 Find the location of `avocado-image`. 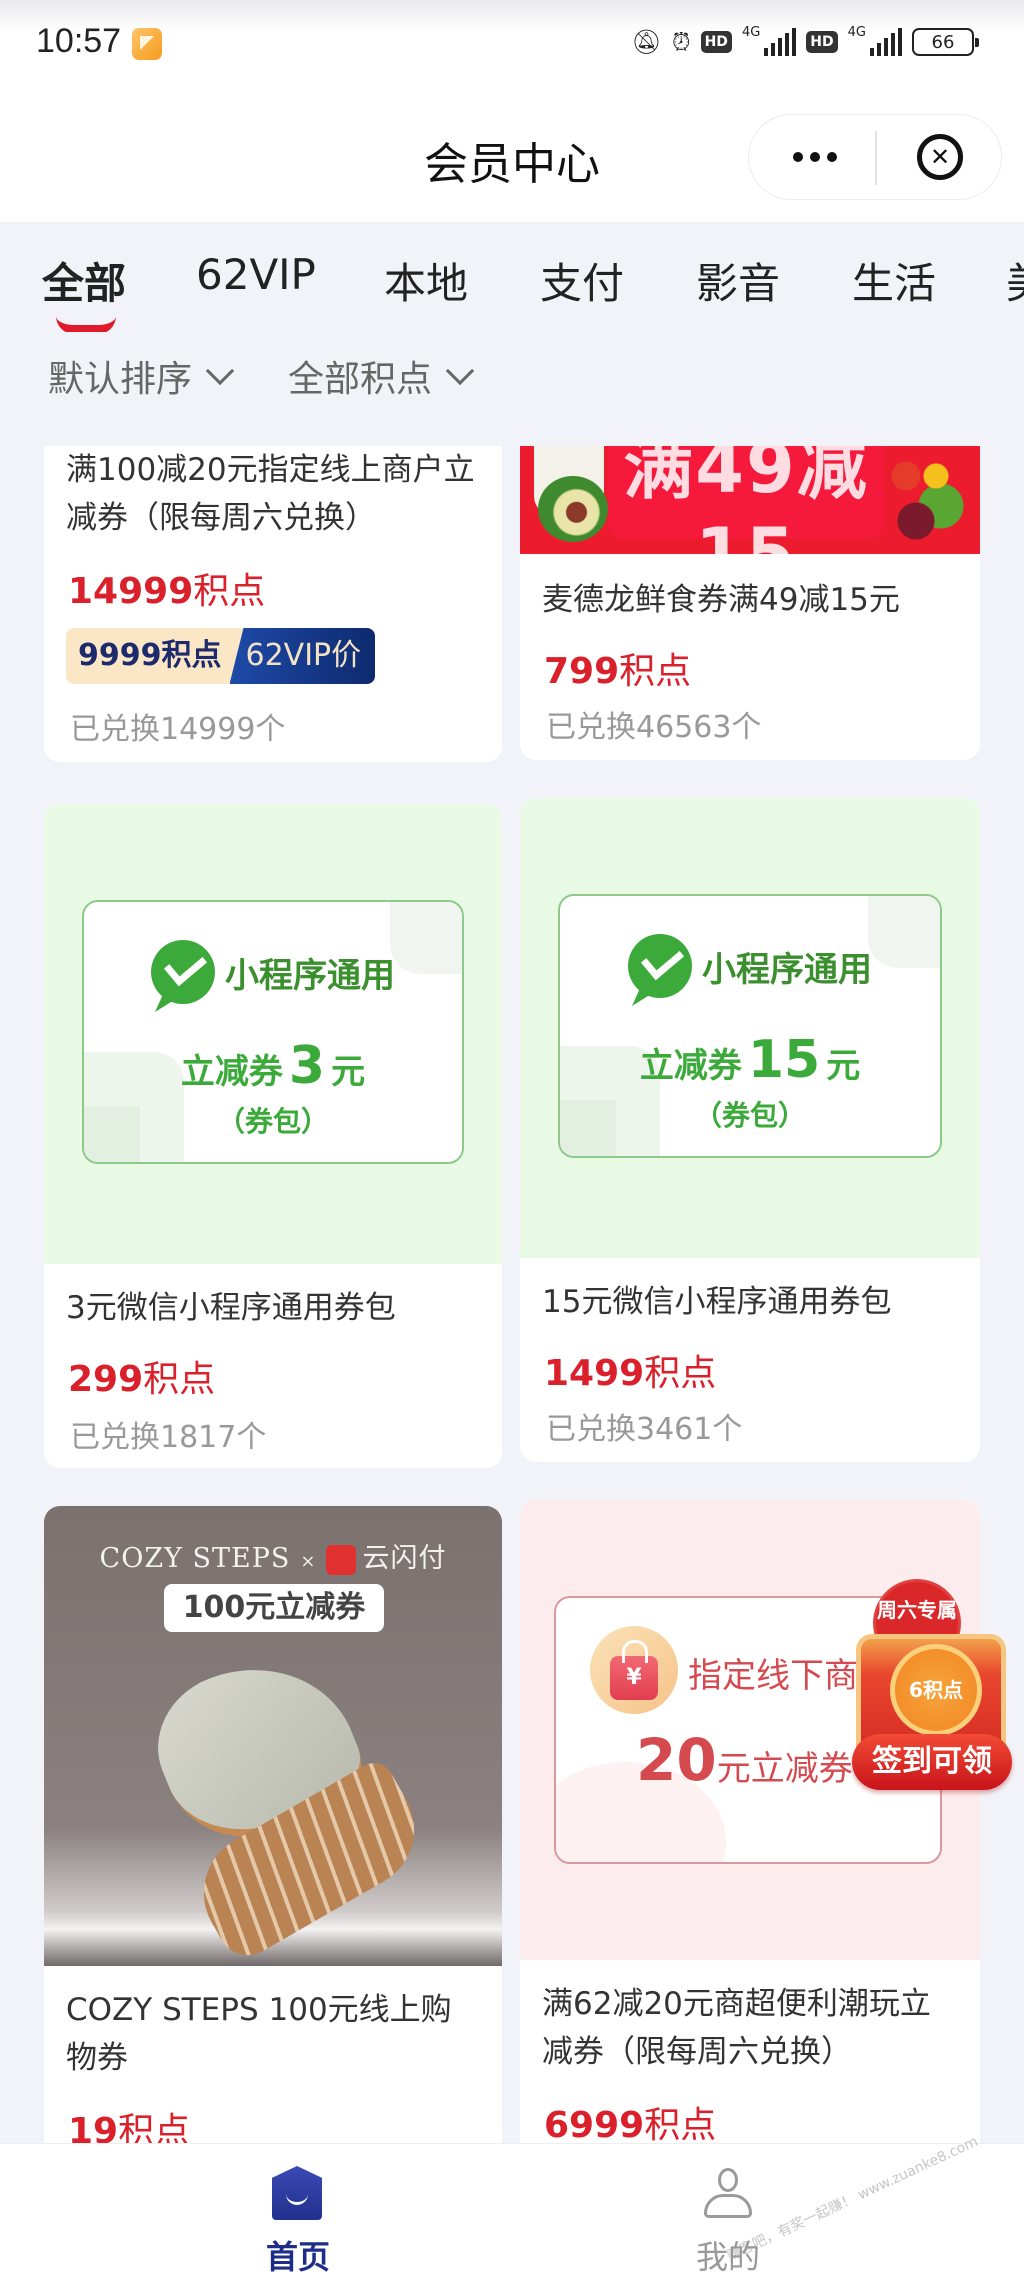

avocado-image is located at coordinates (573, 509).